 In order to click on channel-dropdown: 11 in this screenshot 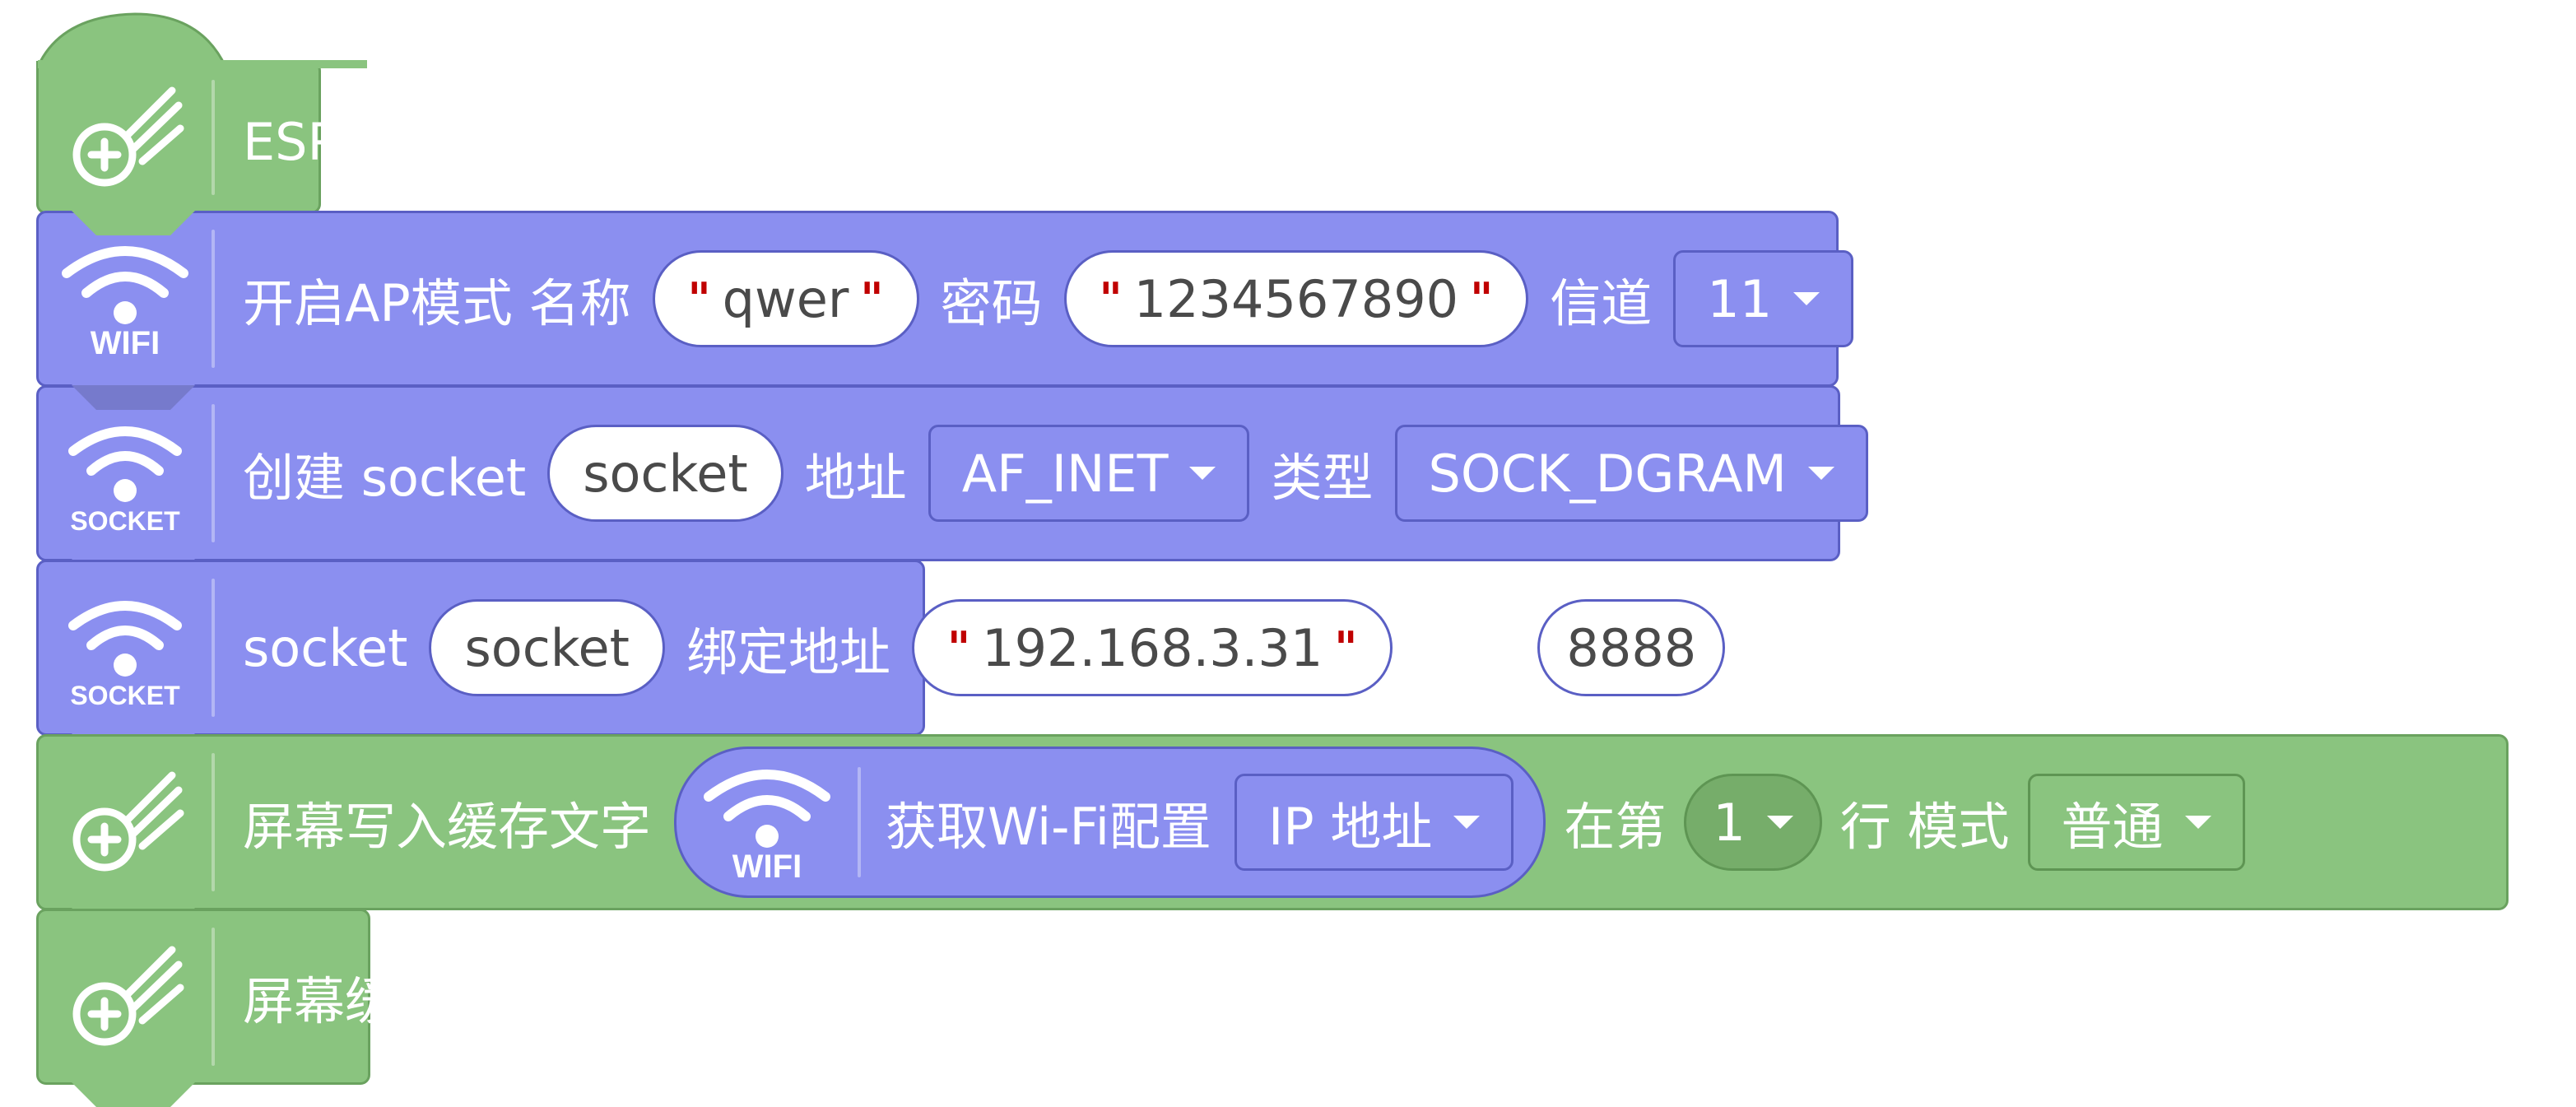, I will do `click(1763, 298)`.